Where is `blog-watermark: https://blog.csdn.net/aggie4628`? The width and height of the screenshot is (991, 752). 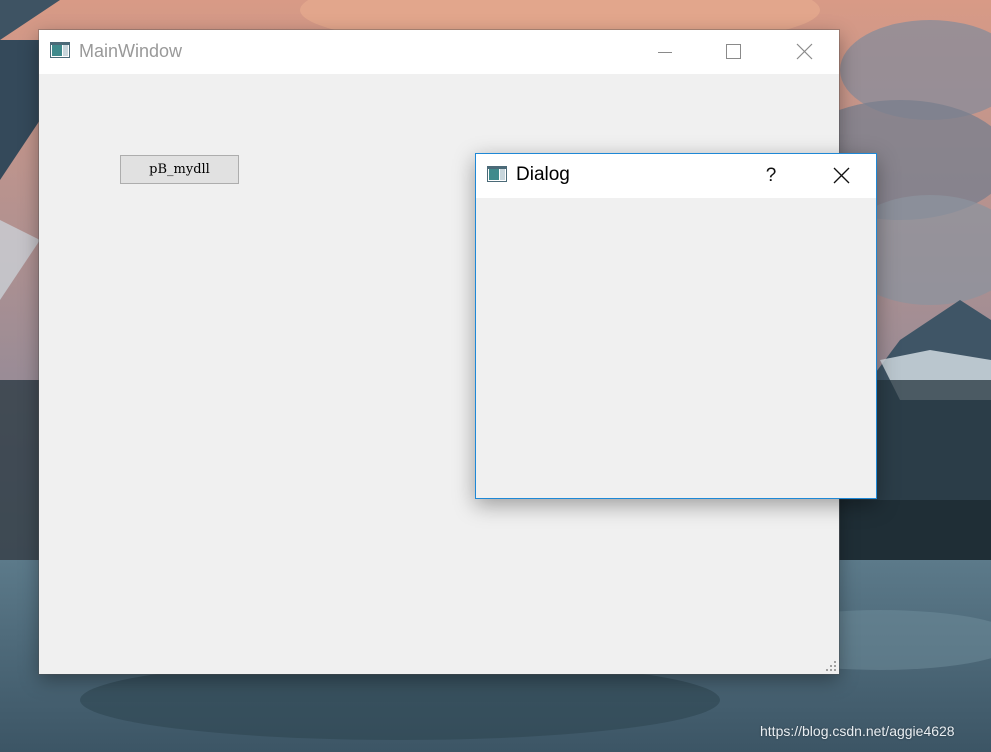 blog-watermark: https://blog.csdn.net/aggie4628 is located at coordinates (857, 731).